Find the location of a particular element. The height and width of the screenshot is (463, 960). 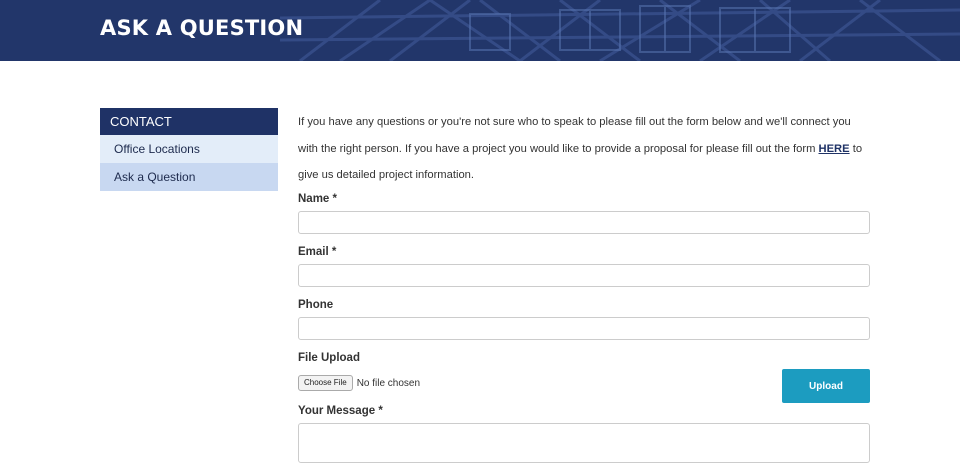

proposal-form-link: HERE is located at coordinates (834, 149).